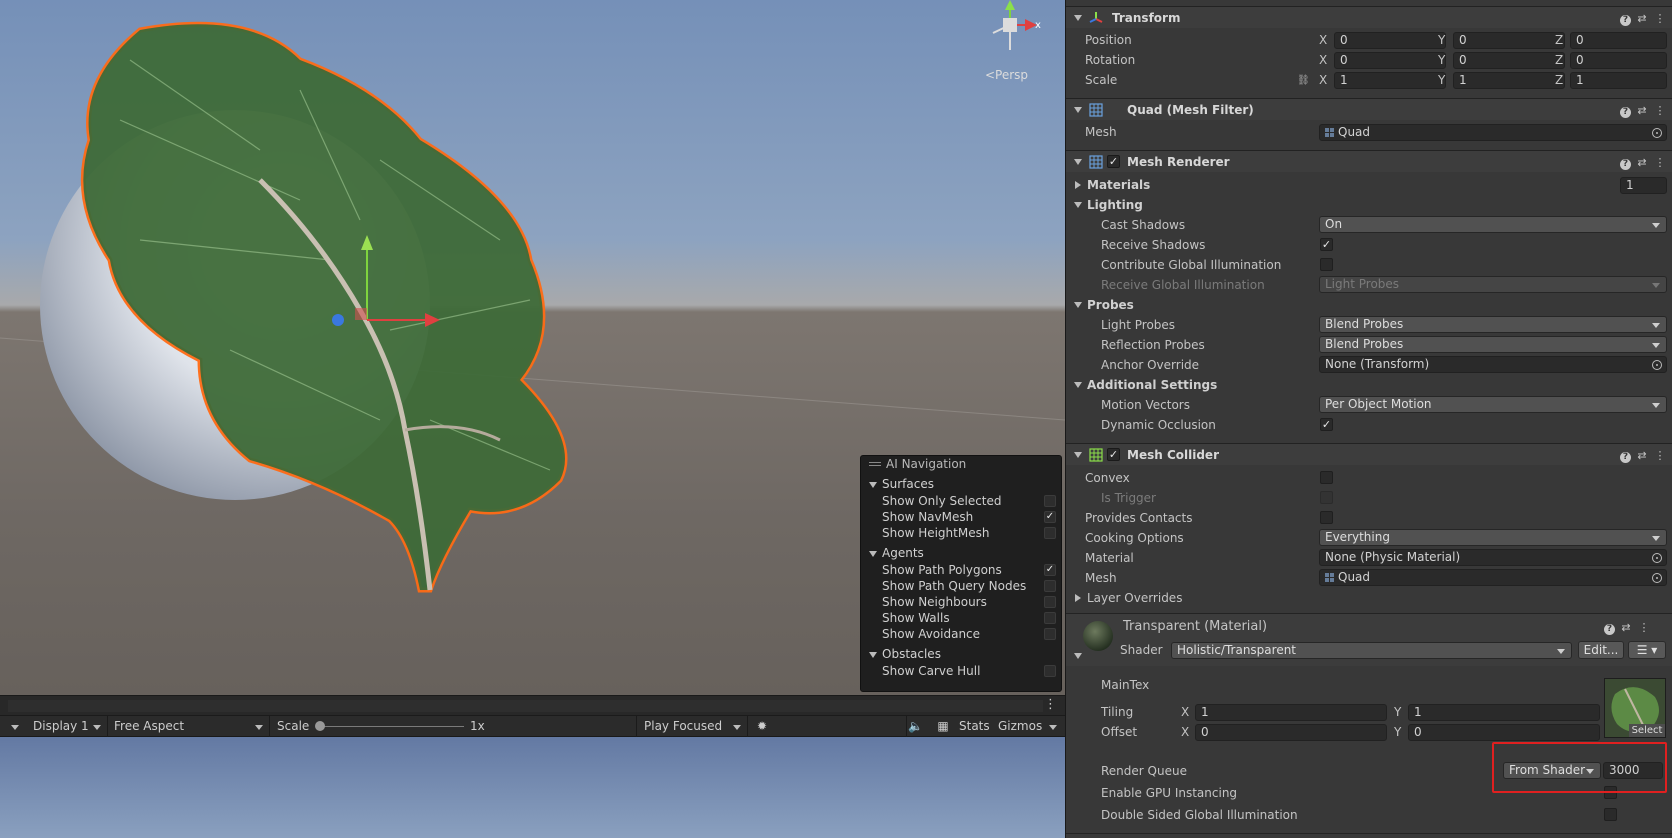  I want to click on mesh-object-field: Quad, so click(1493, 132).